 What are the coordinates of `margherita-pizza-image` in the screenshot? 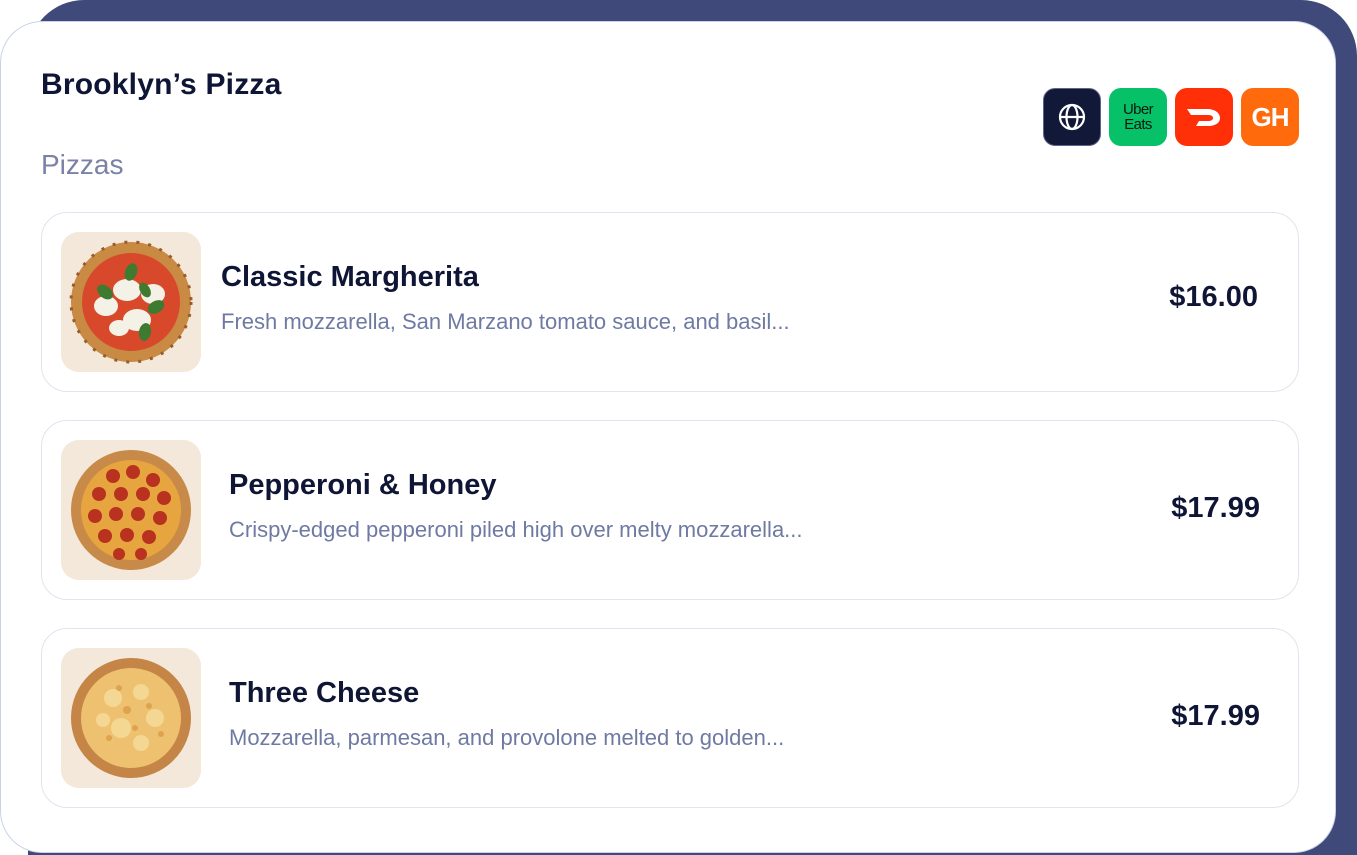 It's located at (131, 302).